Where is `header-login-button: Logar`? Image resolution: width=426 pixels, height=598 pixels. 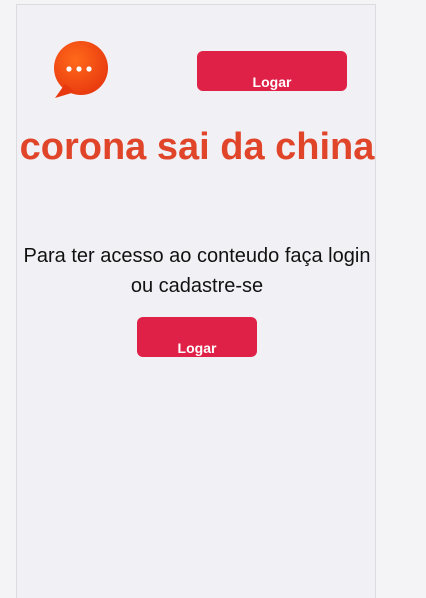
header-login-button: Logar is located at coordinates (272, 71).